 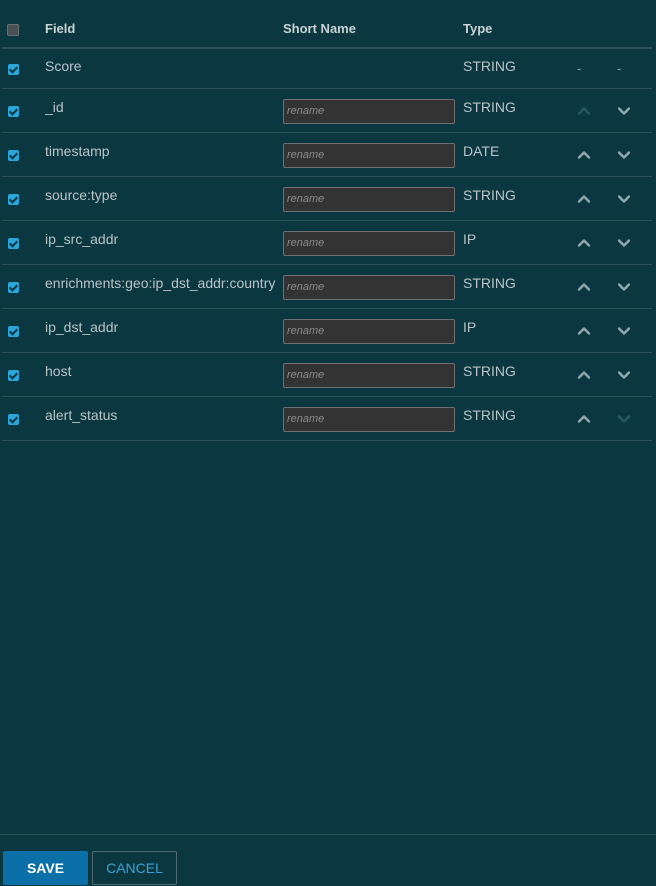 I want to click on table-row: ip_dst_addr IP, so click(x=327, y=330).